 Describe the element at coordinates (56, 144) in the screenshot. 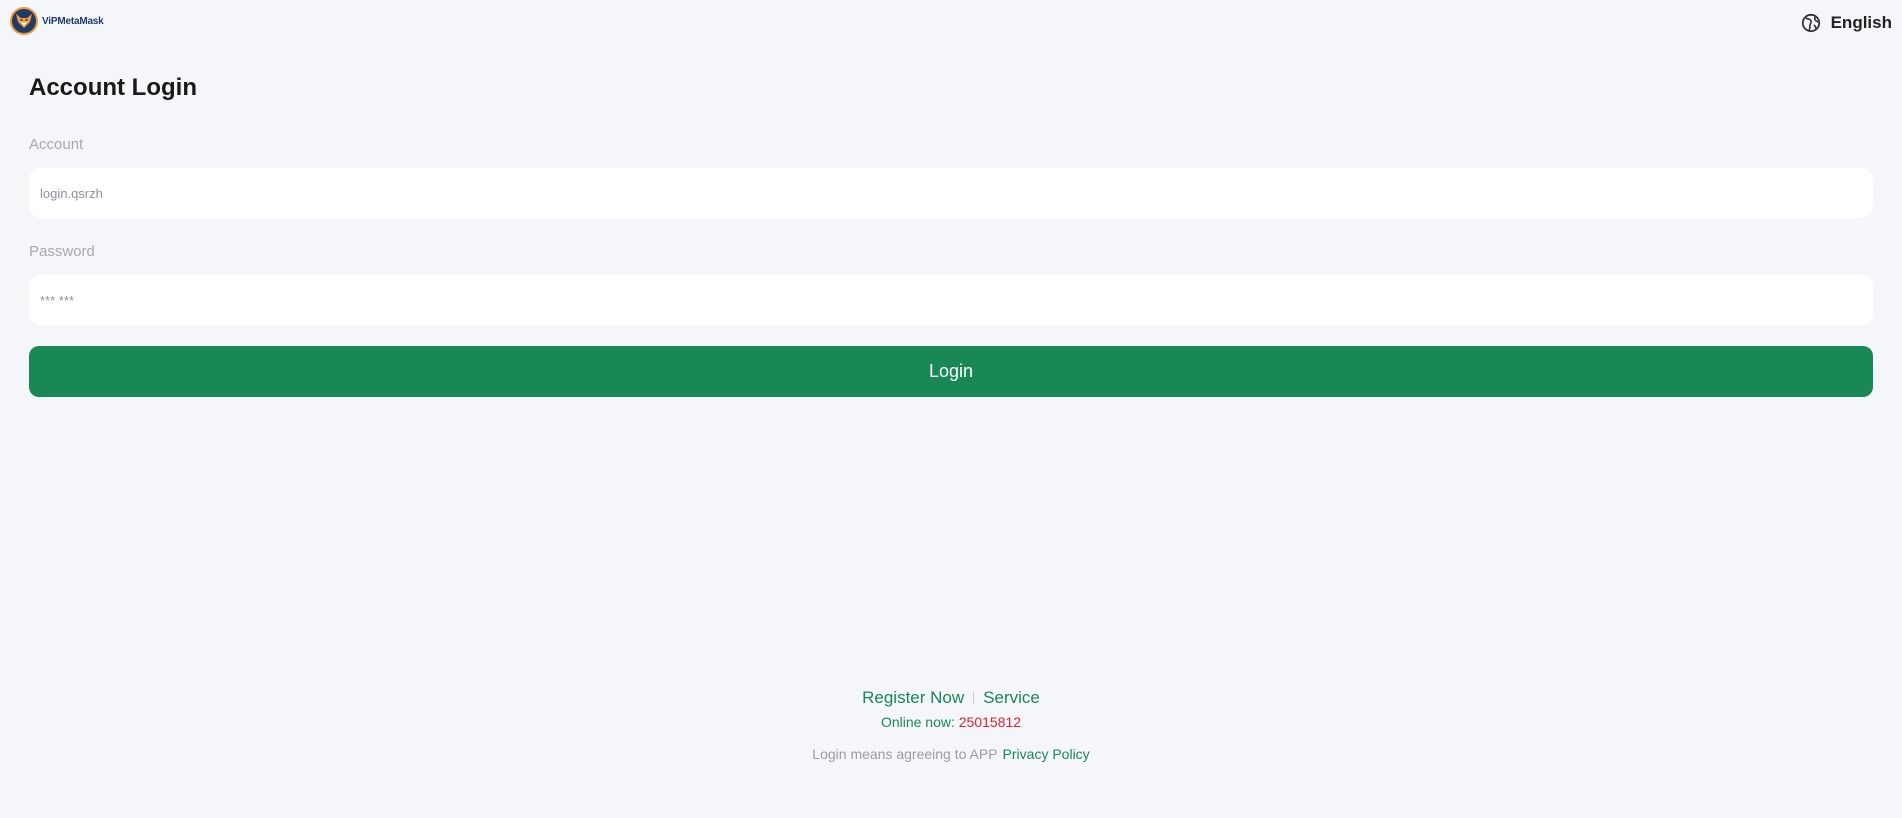

I see `account-label: Account` at that location.